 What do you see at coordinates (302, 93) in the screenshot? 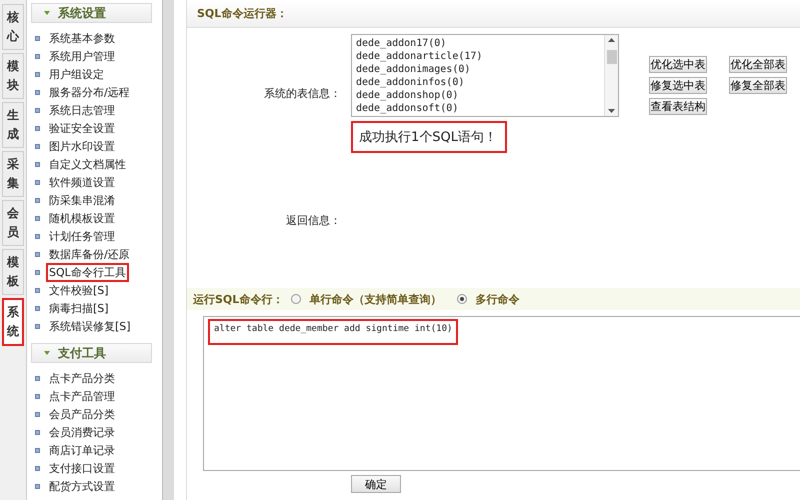
I see `field-label: 系统的表信息：` at bounding box center [302, 93].